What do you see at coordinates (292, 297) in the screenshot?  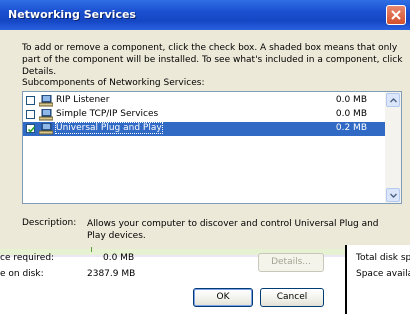 I see `cancel-button: Cancel` at bounding box center [292, 297].